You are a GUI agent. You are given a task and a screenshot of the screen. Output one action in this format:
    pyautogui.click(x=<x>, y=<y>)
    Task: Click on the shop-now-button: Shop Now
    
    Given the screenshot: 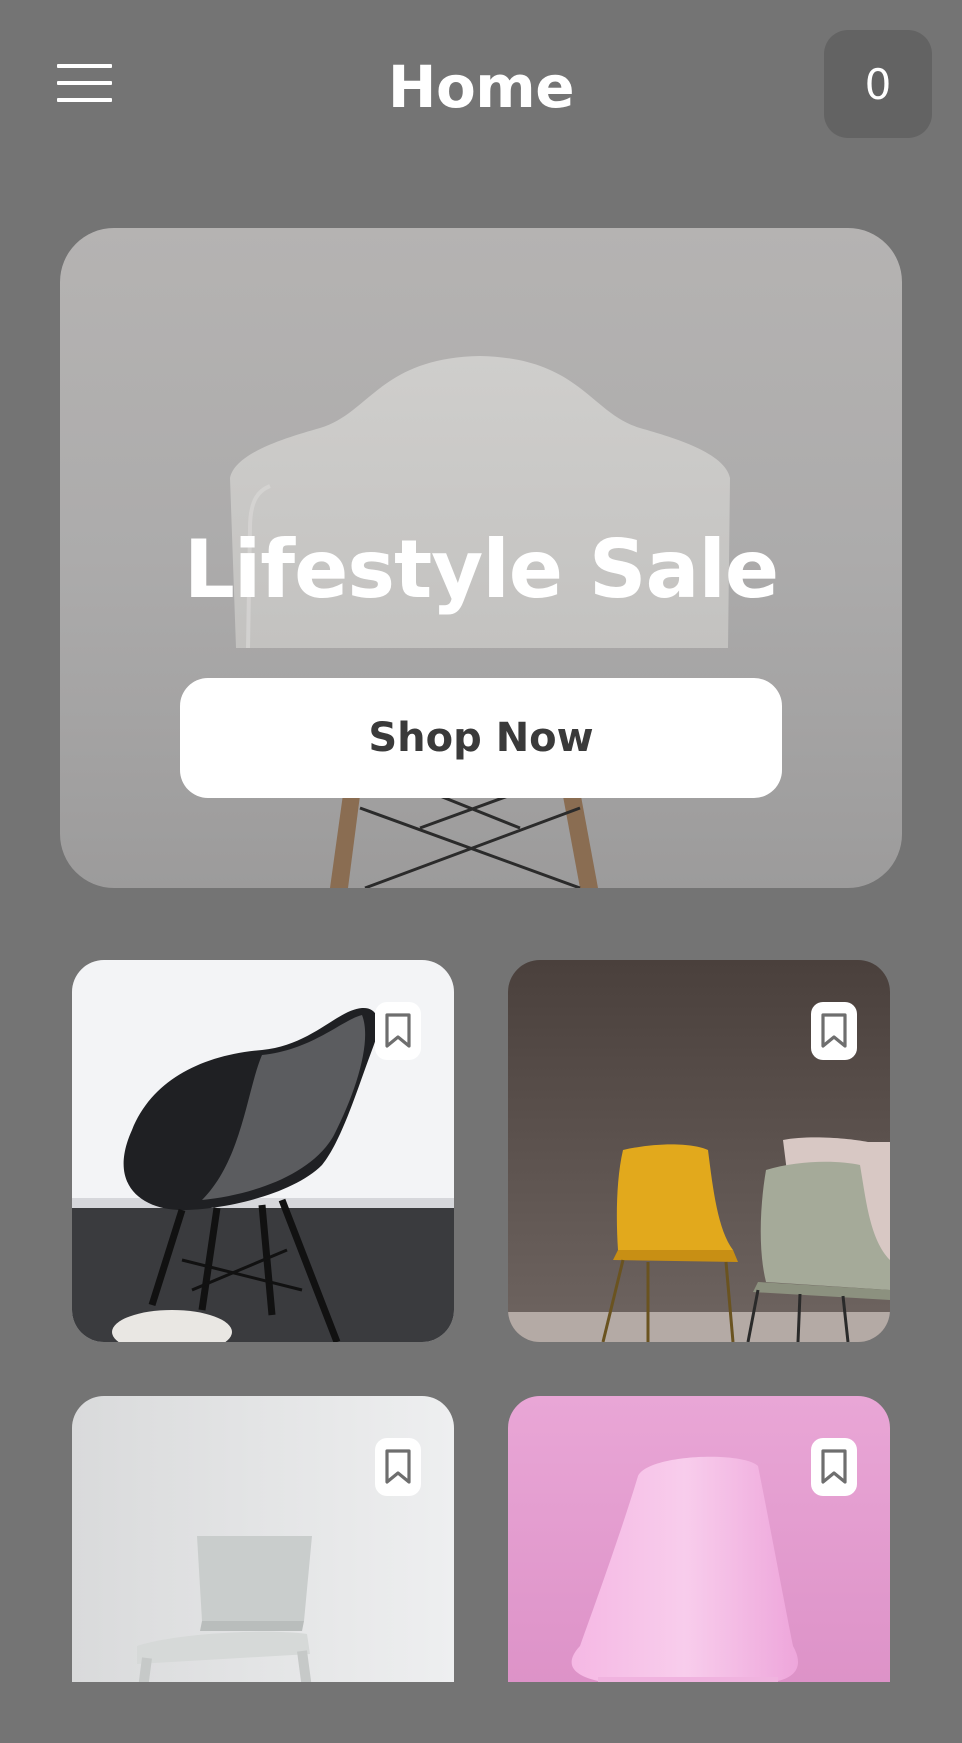 What is the action you would take?
    pyautogui.click(x=481, y=738)
    